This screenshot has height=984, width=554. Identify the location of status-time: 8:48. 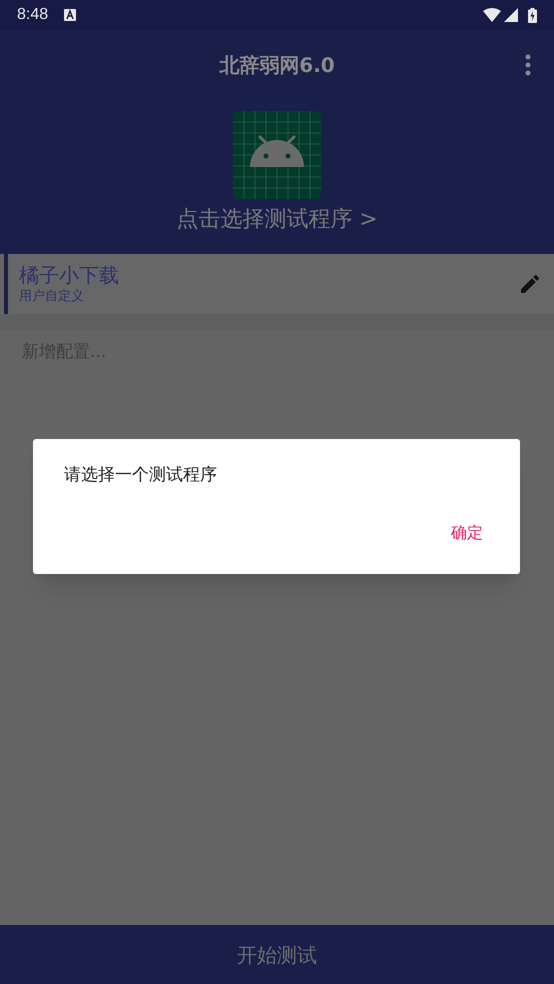
(32, 15).